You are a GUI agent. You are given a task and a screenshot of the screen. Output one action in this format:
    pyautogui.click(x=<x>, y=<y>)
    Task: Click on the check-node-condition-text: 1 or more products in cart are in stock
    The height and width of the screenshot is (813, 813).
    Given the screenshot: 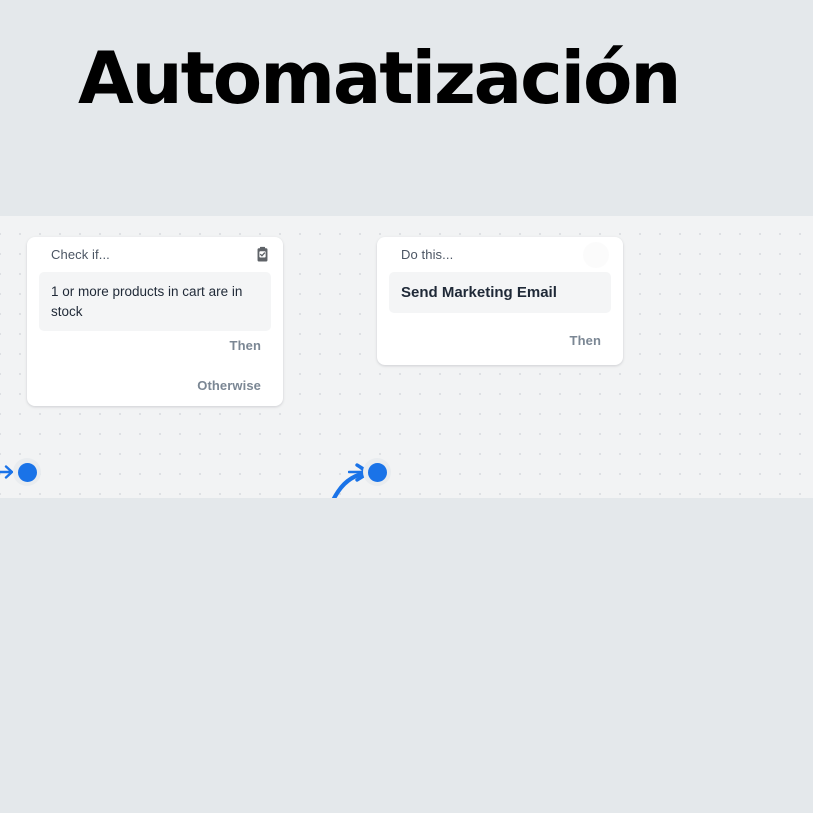 What is the action you would take?
    pyautogui.click(x=147, y=301)
    